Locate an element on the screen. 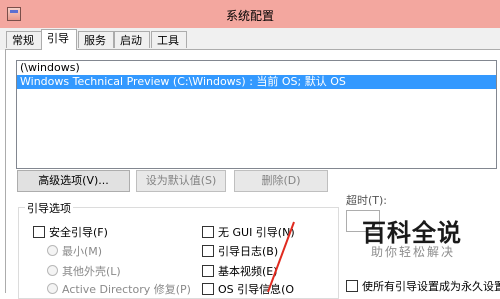 The height and width of the screenshot is (299, 500). tab-strip: 常规 引导 服务 启动 工具 is located at coordinates (250, 39).